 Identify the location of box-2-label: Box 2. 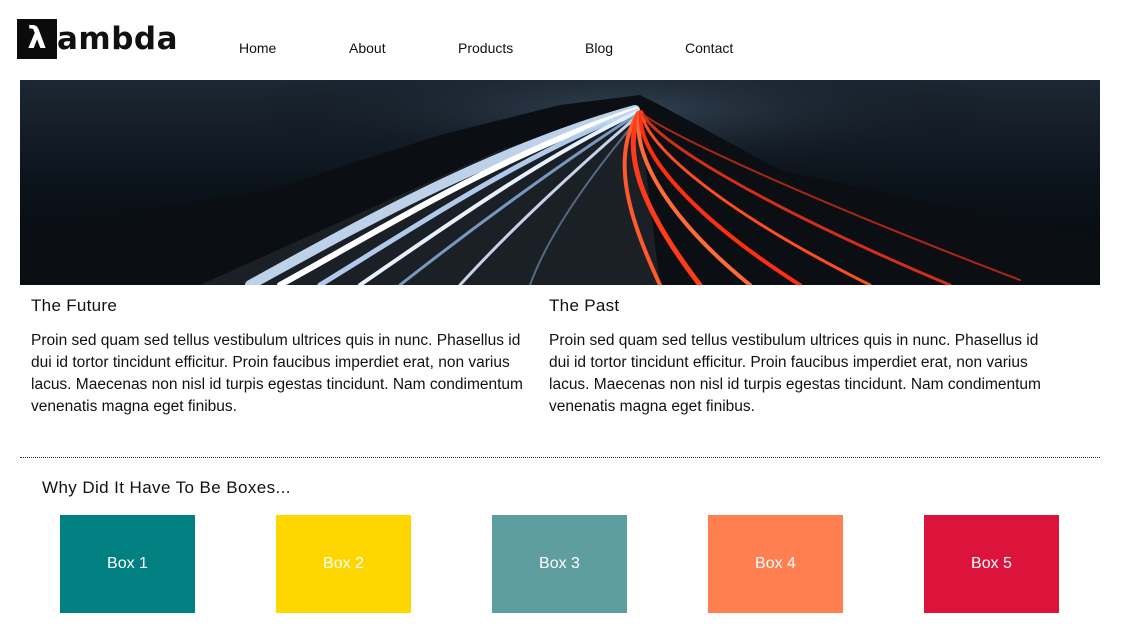
(343, 563).